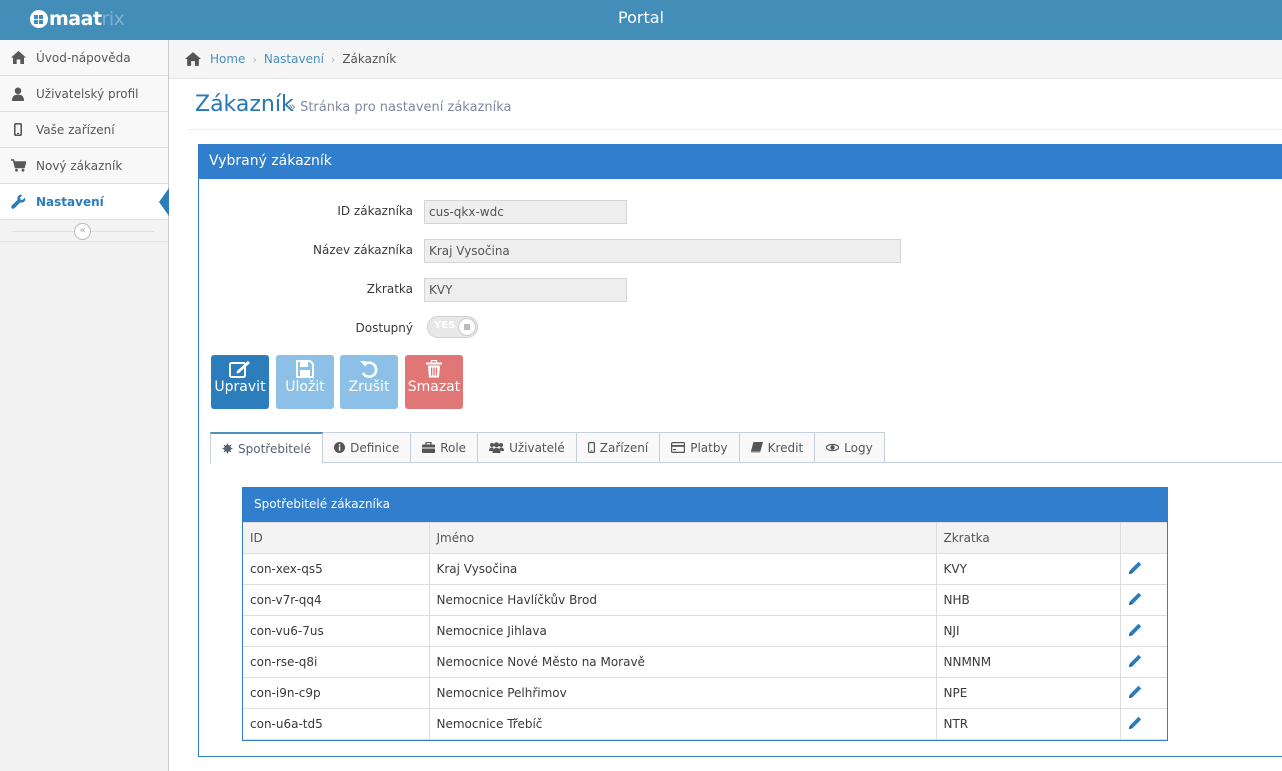 The image size is (1282, 771). What do you see at coordinates (618, 447) in the screenshot?
I see `tab-devices: Zařízení` at bounding box center [618, 447].